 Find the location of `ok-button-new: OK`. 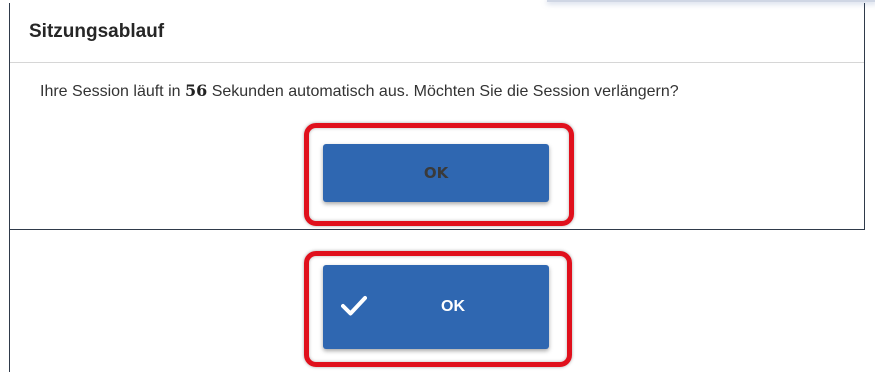

ok-button-new: OK is located at coordinates (436, 307).